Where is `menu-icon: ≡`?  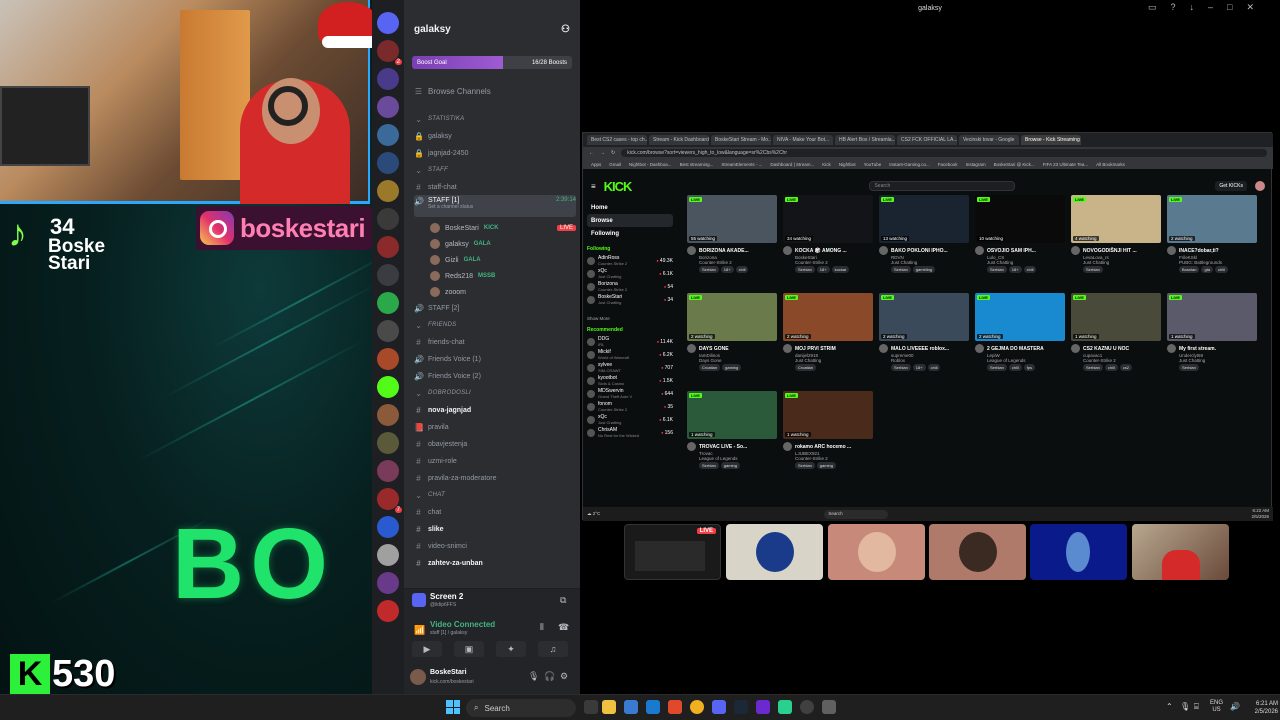
menu-icon: ≡ is located at coordinates (593, 186).